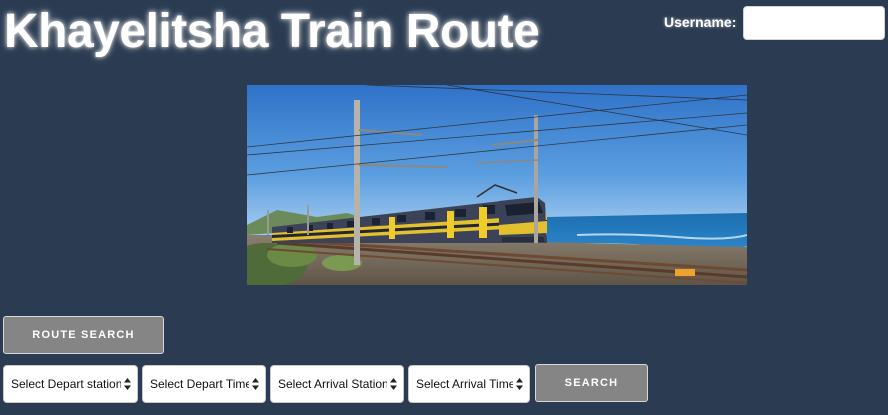 This screenshot has height=415, width=888. What do you see at coordinates (332, 384) in the screenshot?
I see `arrival-station-select-label: Select Arrival Station` at bounding box center [332, 384].